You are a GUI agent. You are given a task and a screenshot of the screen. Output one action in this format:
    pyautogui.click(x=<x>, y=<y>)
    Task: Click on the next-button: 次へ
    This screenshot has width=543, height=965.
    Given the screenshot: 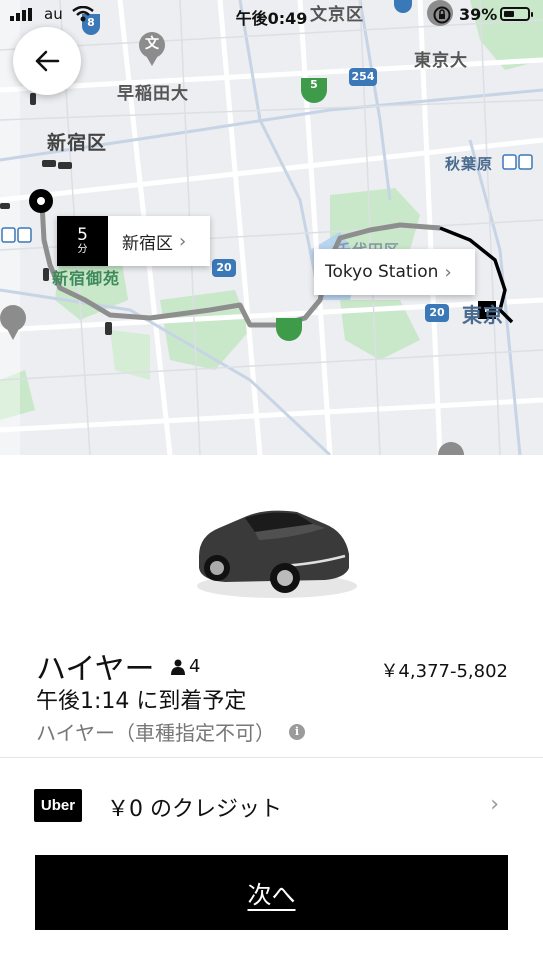 What is the action you would take?
    pyautogui.click(x=271, y=892)
    